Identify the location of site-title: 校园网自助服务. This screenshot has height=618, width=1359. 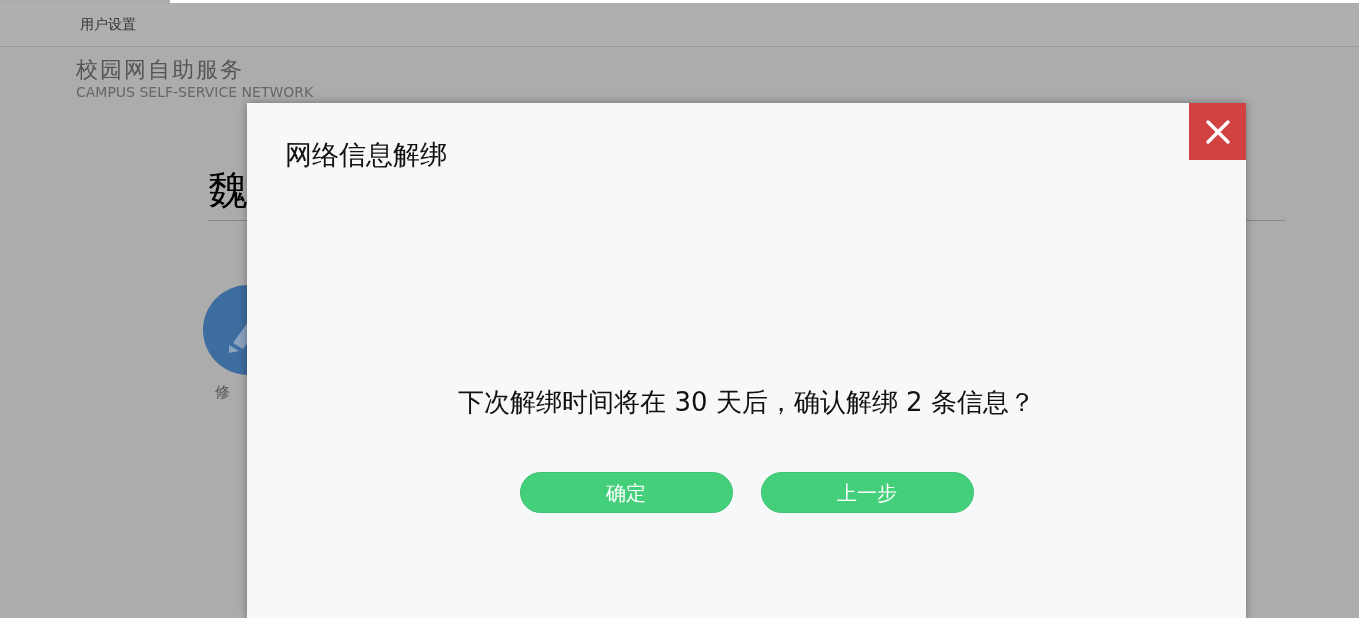
(160, 70).